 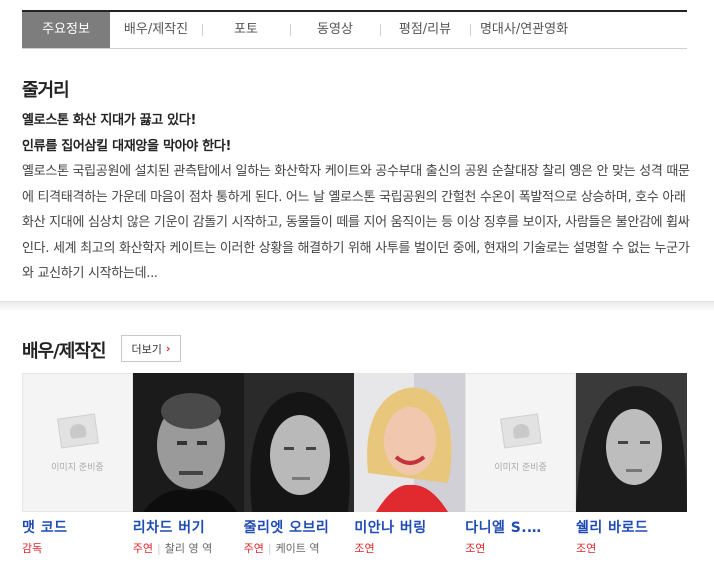 What do you see at coordinates (335, 30) in the screenshot?
I see `tab-video: 동영상` at bounding box center [335, 30].